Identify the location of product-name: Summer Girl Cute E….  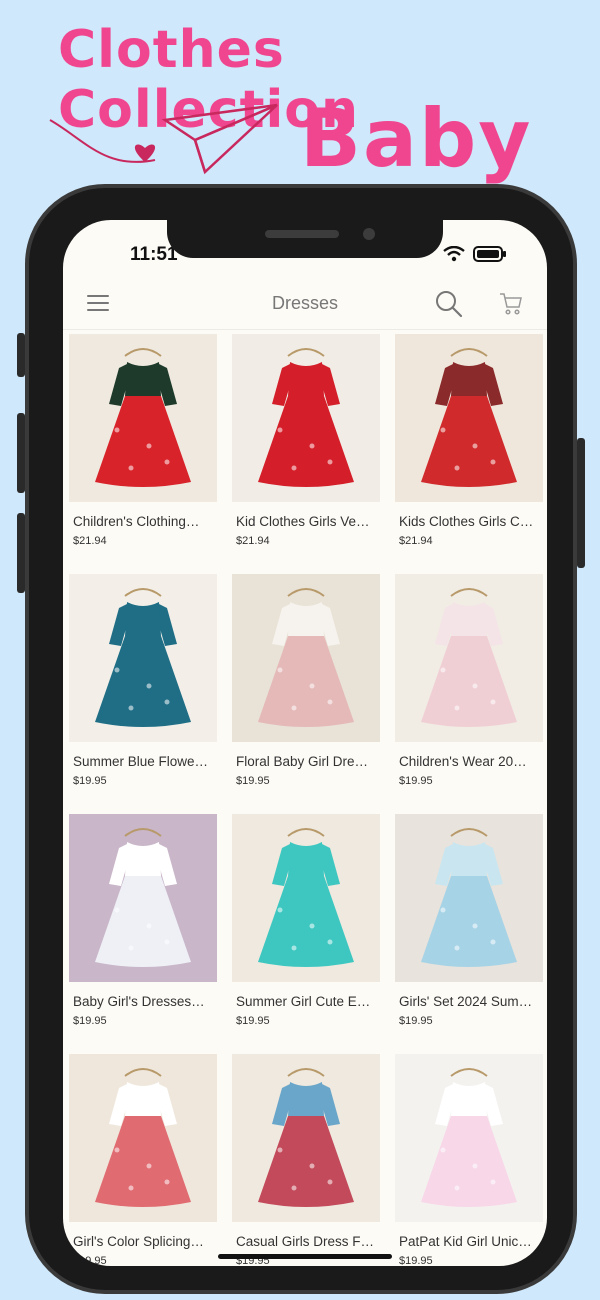
(306, 1001).